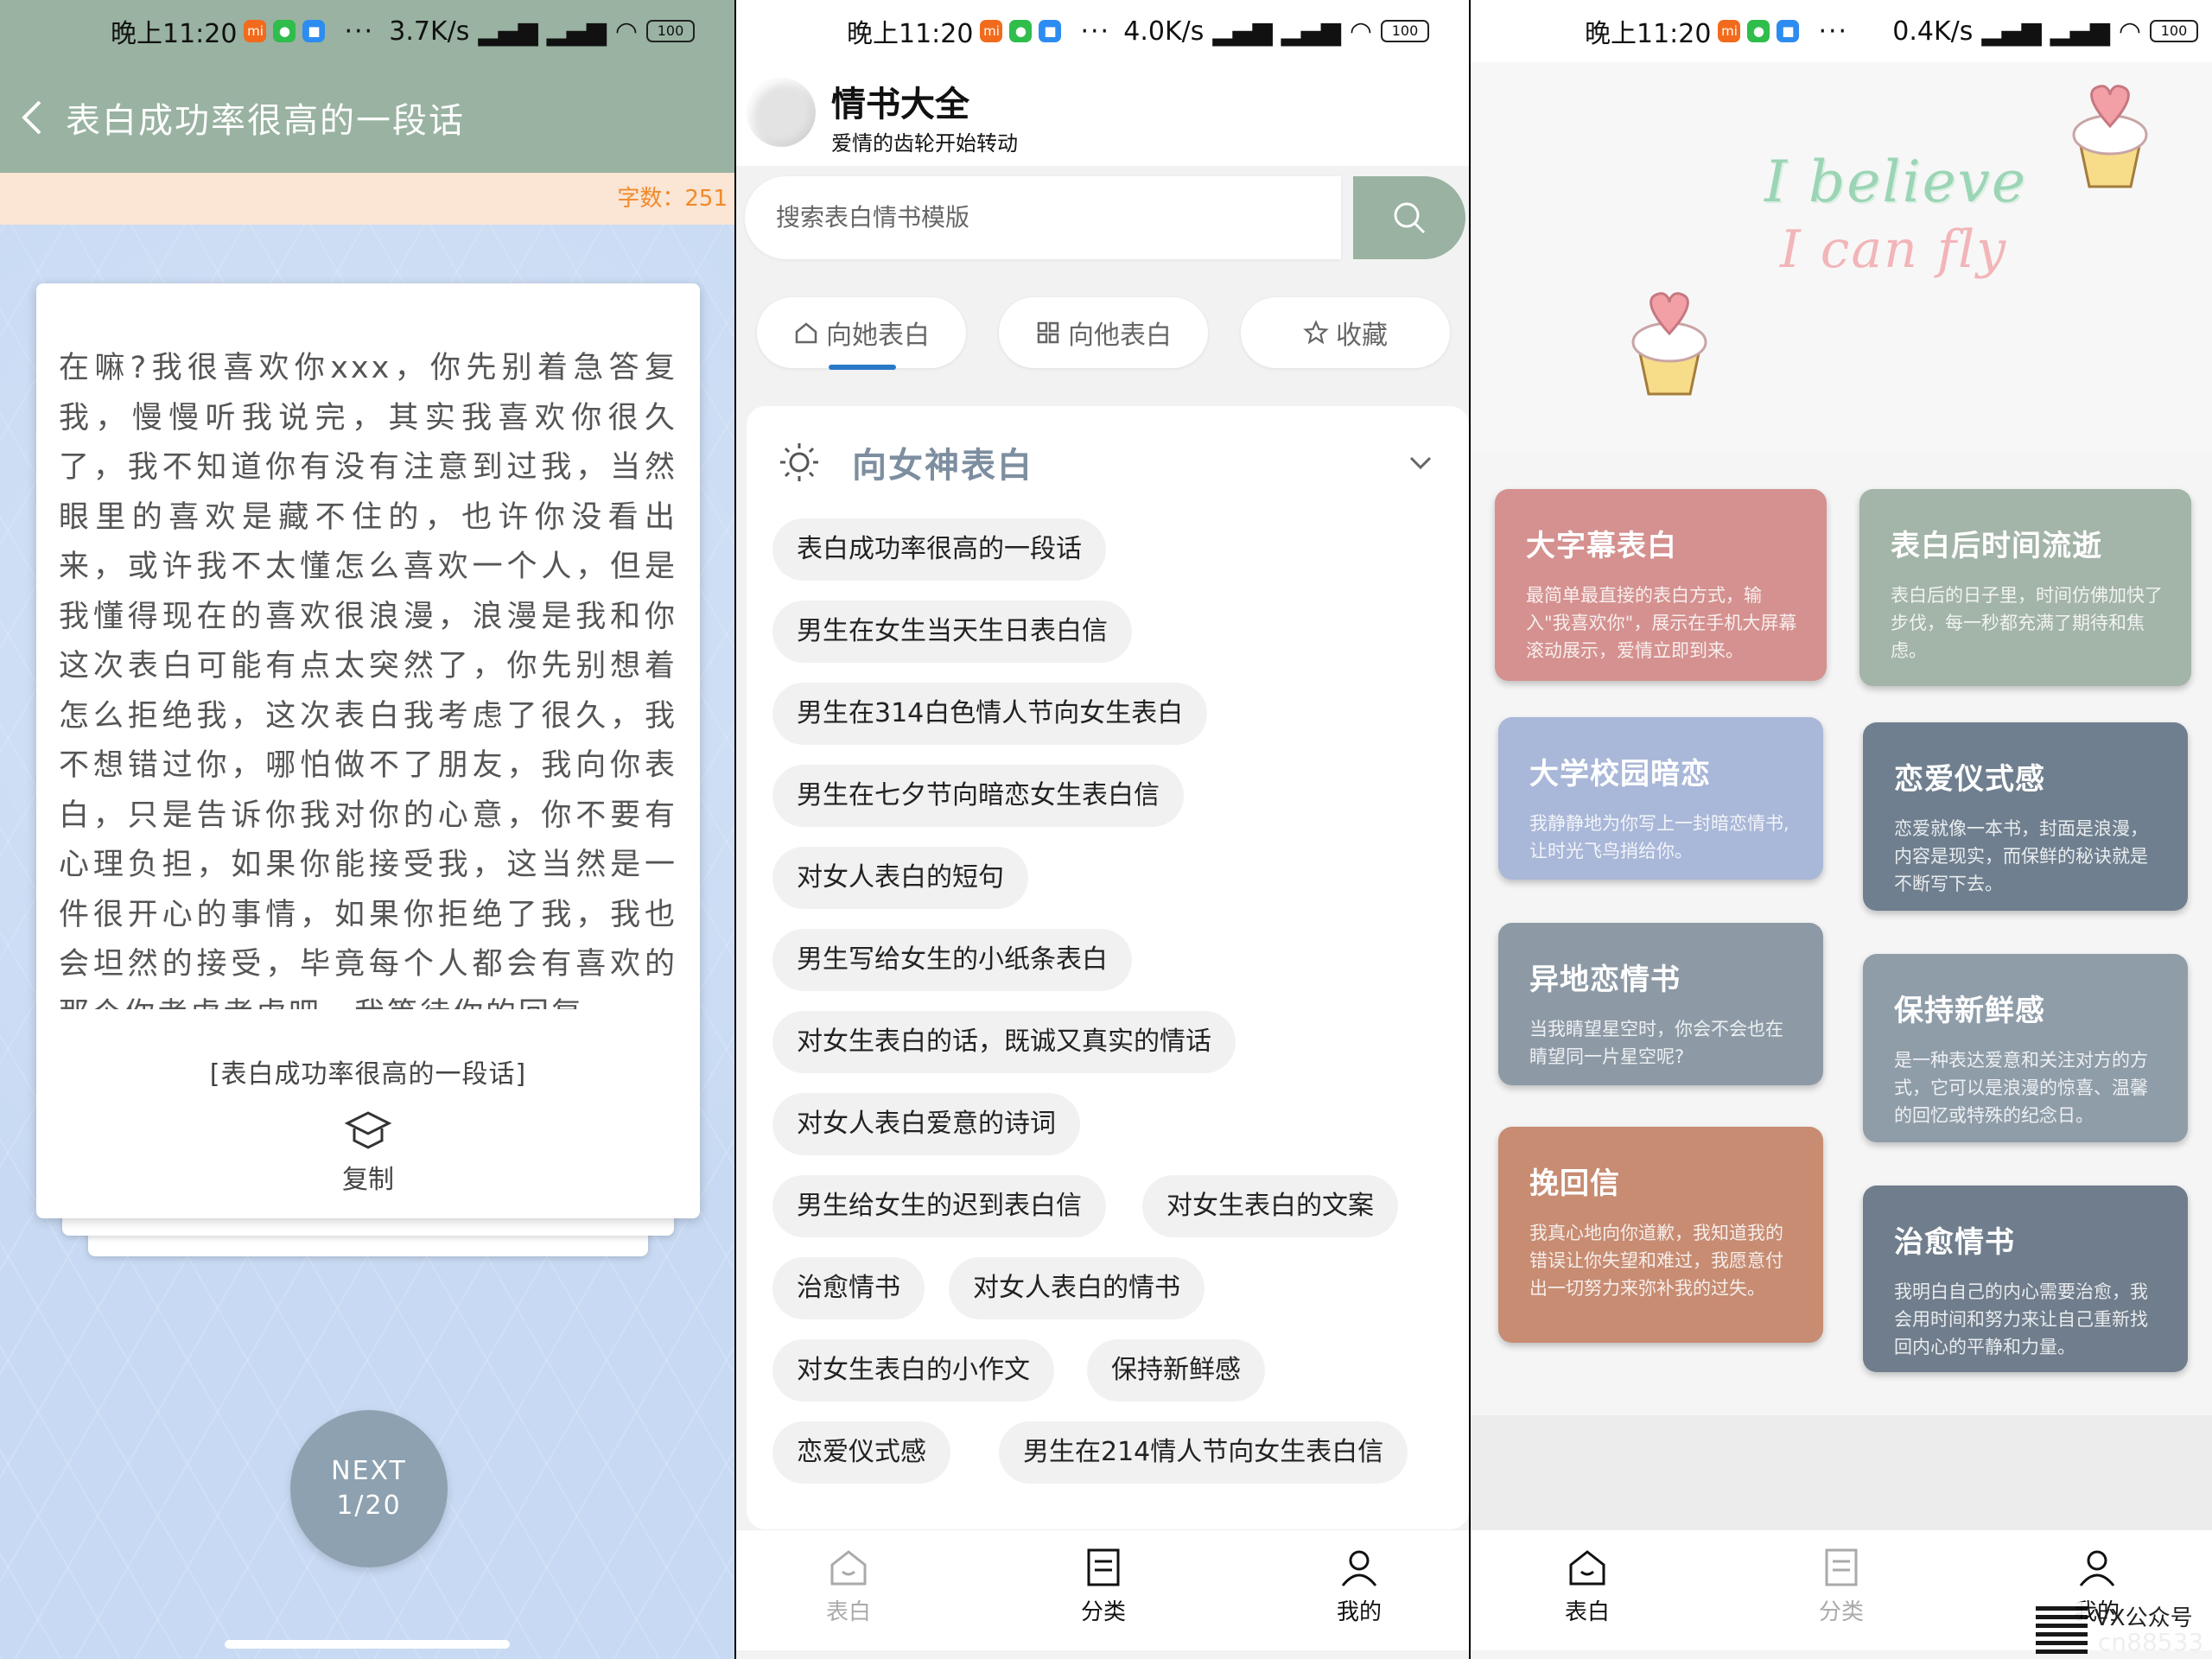 Image resolution: width=2212 pixels, height=1659 pixels. What do you see at coordinates (2021, 1088) in the screenshot?
I see `feature-desc: 是一种表达爱意和关注对方的方式，它可以是浪漫的惊喜、温馨的回忆或特殊的纪念日。` at bounding box center [2021, 1088].